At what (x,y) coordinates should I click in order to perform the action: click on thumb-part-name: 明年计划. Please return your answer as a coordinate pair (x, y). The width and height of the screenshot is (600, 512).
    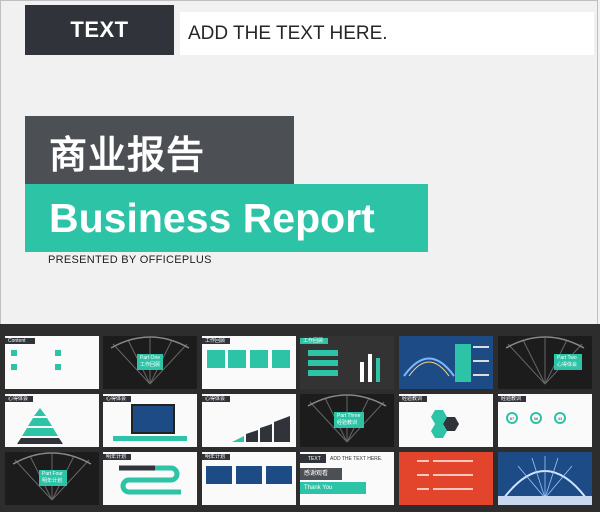
    Looking at the image, I should click on (52, 481).